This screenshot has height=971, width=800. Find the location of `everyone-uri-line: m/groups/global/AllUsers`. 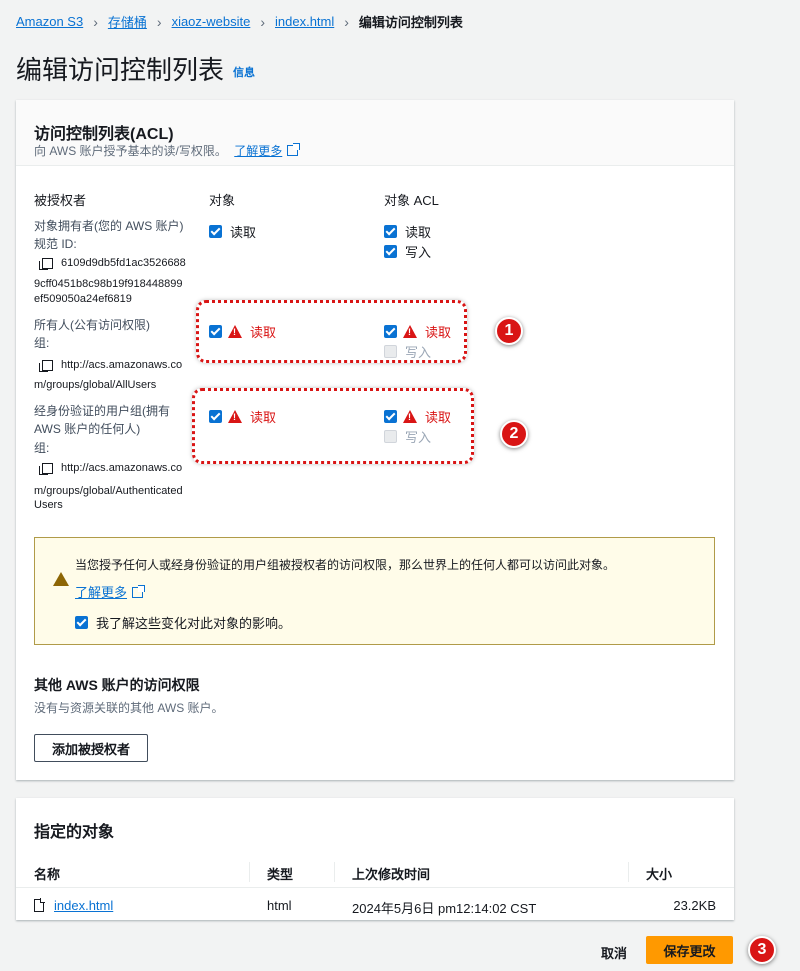

everyone-uri-line: m/groups/global/AllUsers is located at coordinates (95, 385).